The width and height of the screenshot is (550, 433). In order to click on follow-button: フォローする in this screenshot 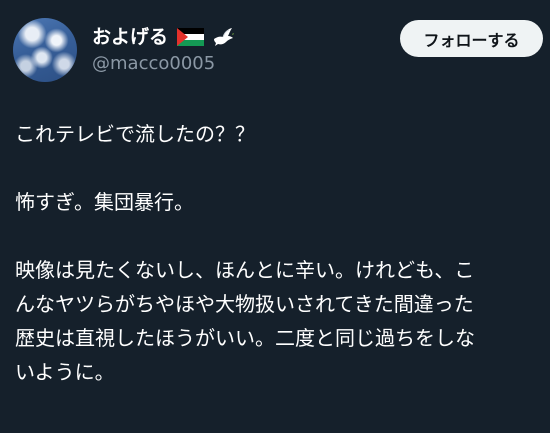, I will do `click(471, 38)`.